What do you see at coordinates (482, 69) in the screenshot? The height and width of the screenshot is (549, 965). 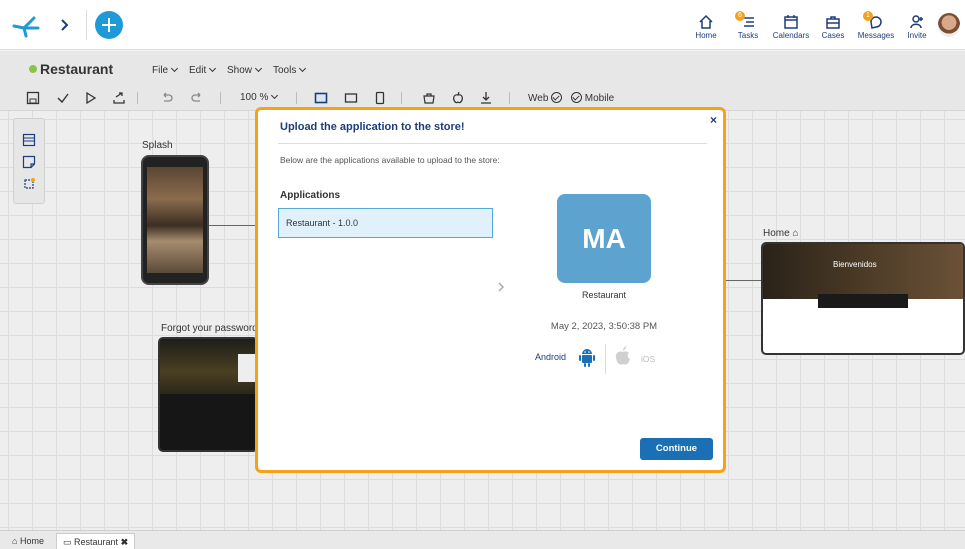 I see `menu-bar` at bounding box center [482, 69].